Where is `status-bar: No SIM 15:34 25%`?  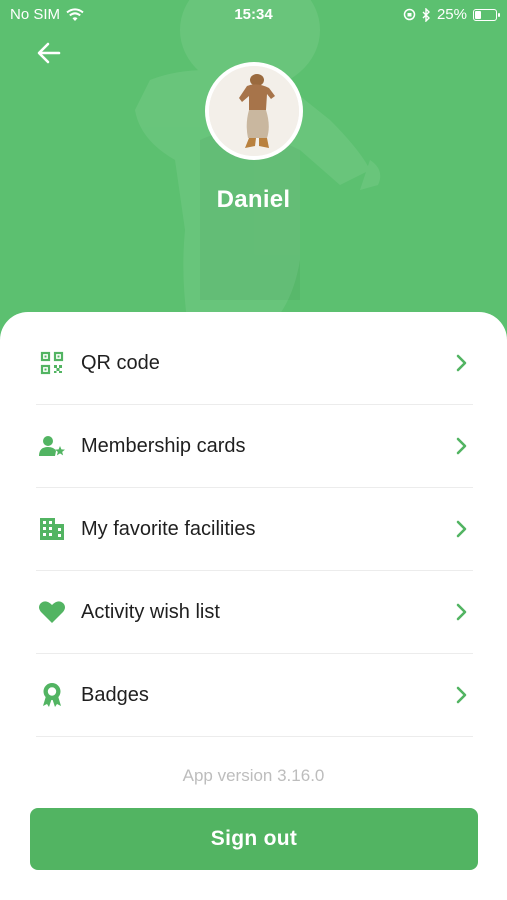
status-bar: No SIM 15:34 25% is located at coordinates (253, 15).